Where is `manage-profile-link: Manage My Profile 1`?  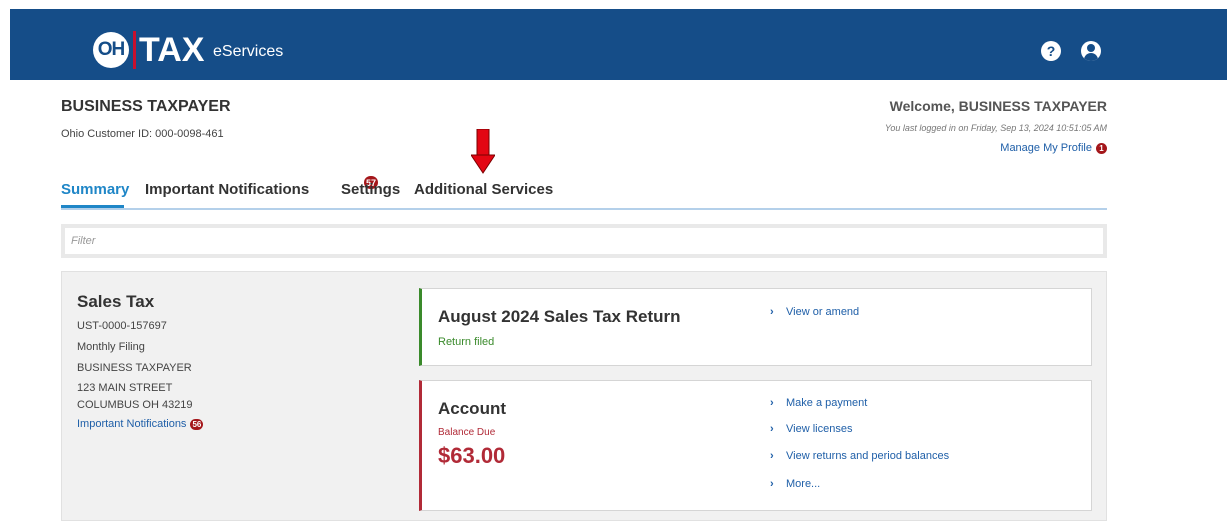 manage-profile-link: Manage My Profile 1 is located at coordinates (1053, 148).